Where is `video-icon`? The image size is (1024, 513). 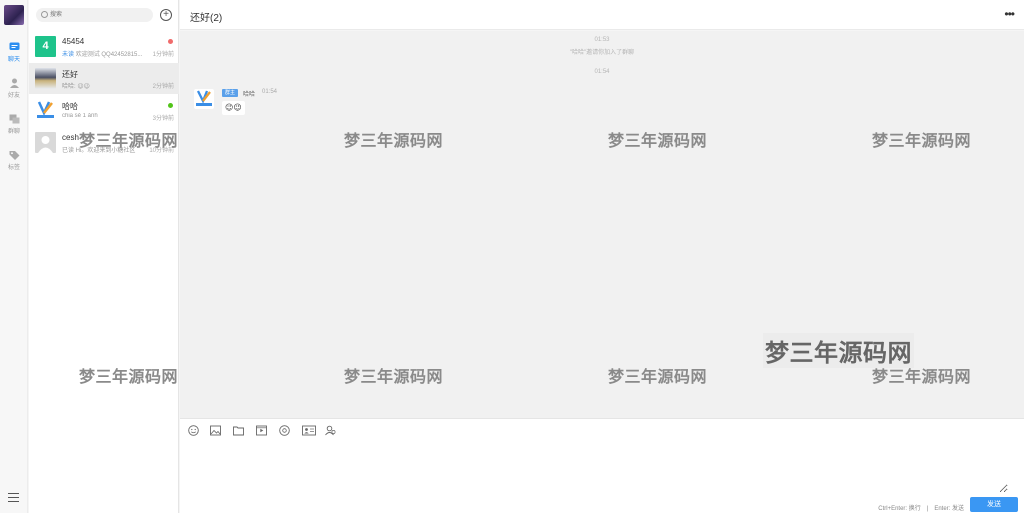
video-icon is located at coordinates (261, 430).